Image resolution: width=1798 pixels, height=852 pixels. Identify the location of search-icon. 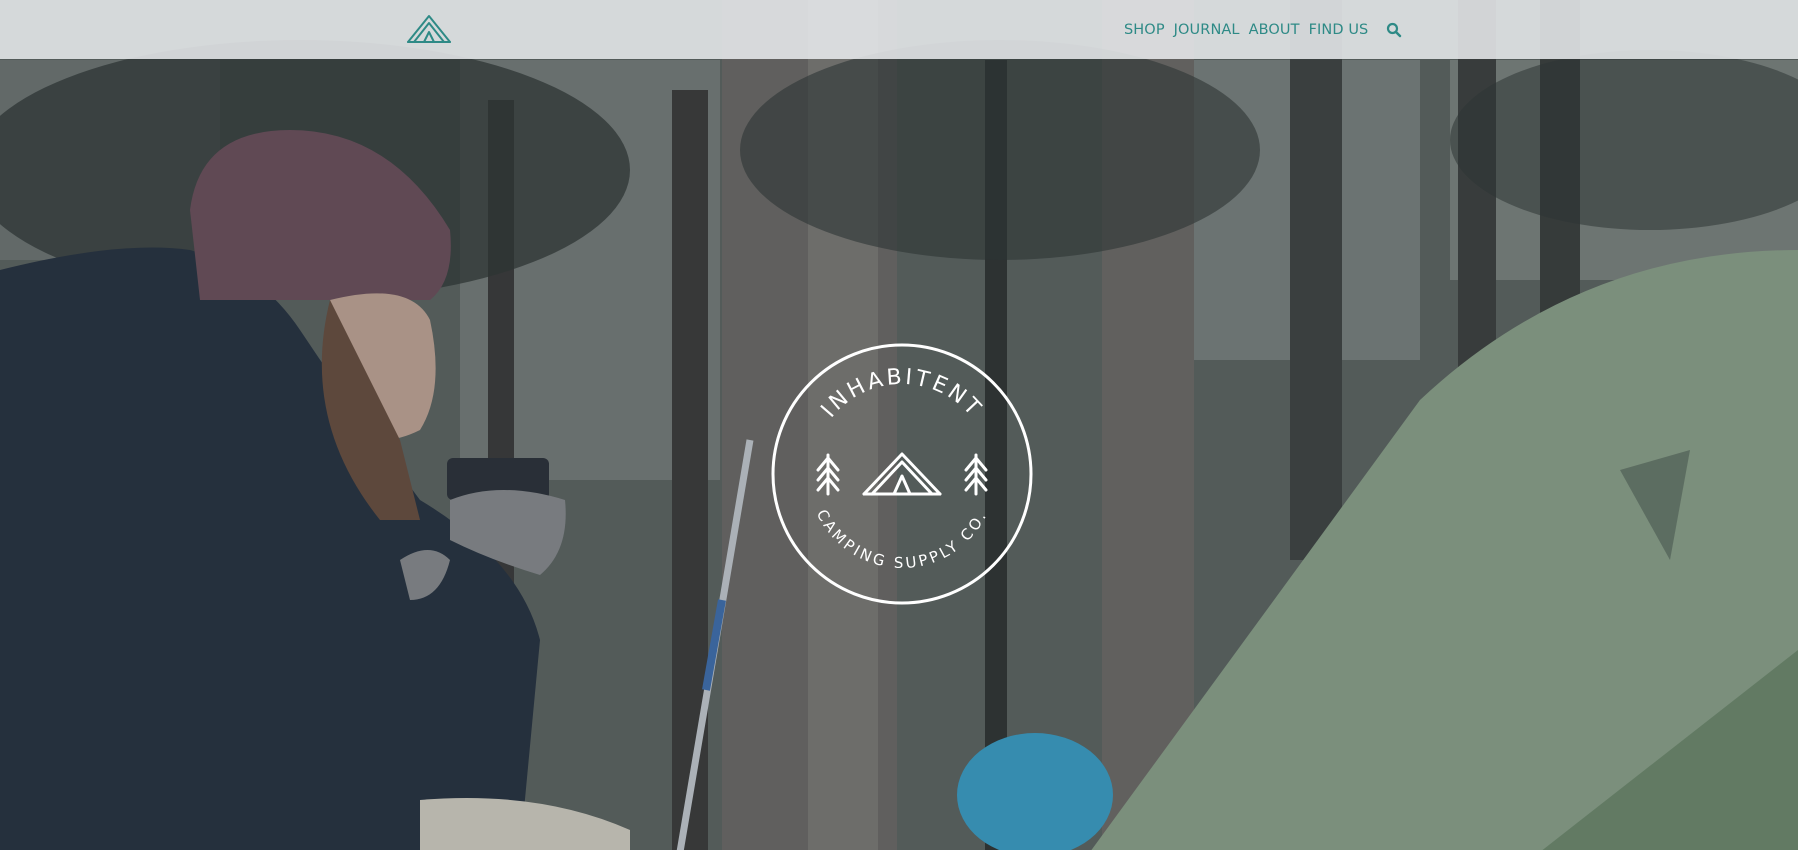
(1394, 30).